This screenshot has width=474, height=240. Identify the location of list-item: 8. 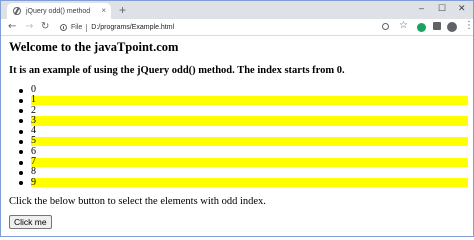
(238, 172).